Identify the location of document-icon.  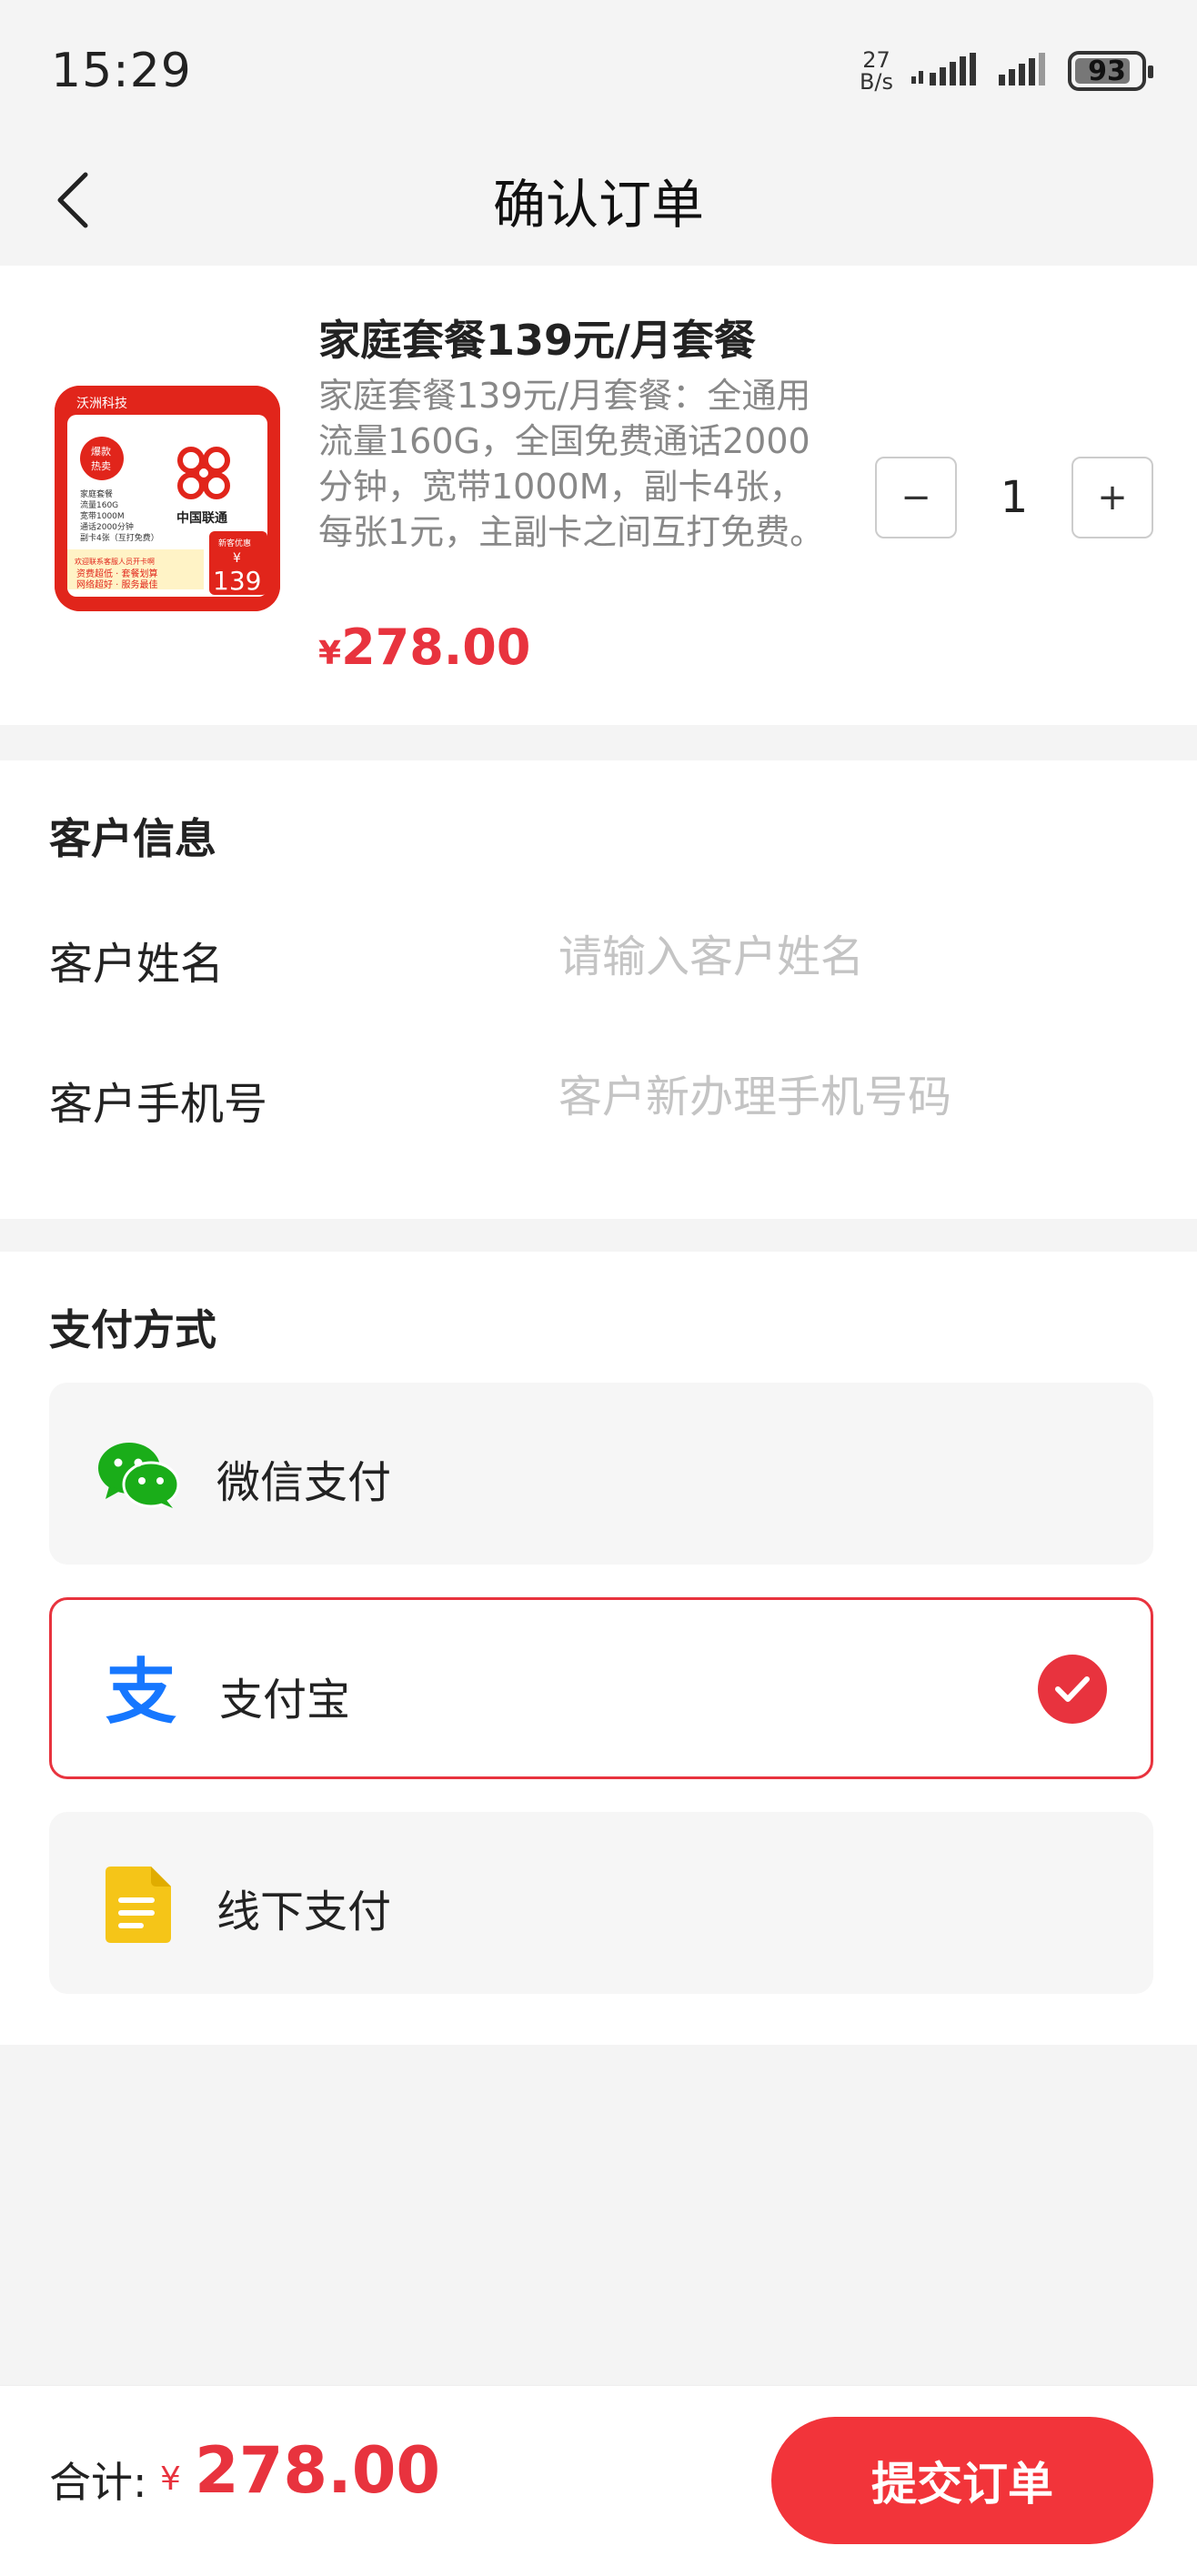
(138, 1905).